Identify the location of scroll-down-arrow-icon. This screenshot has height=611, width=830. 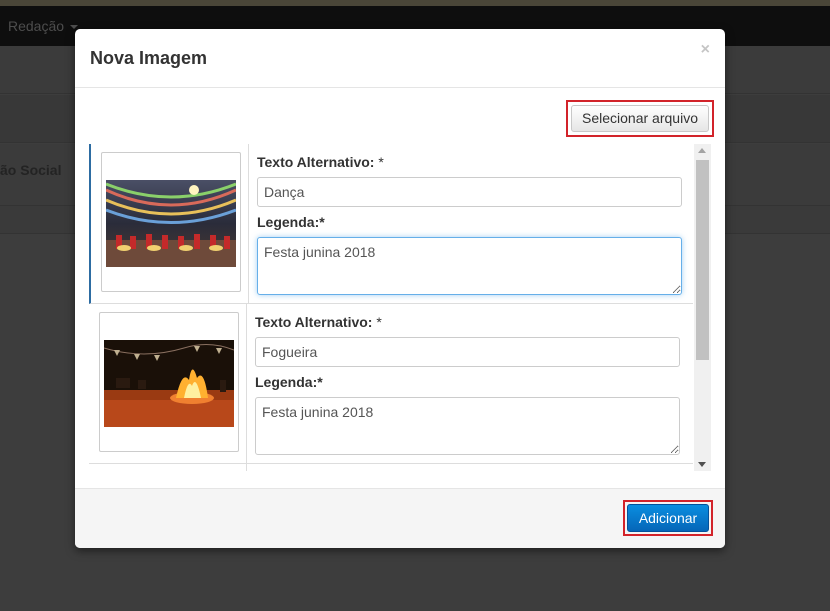
(702, 464).